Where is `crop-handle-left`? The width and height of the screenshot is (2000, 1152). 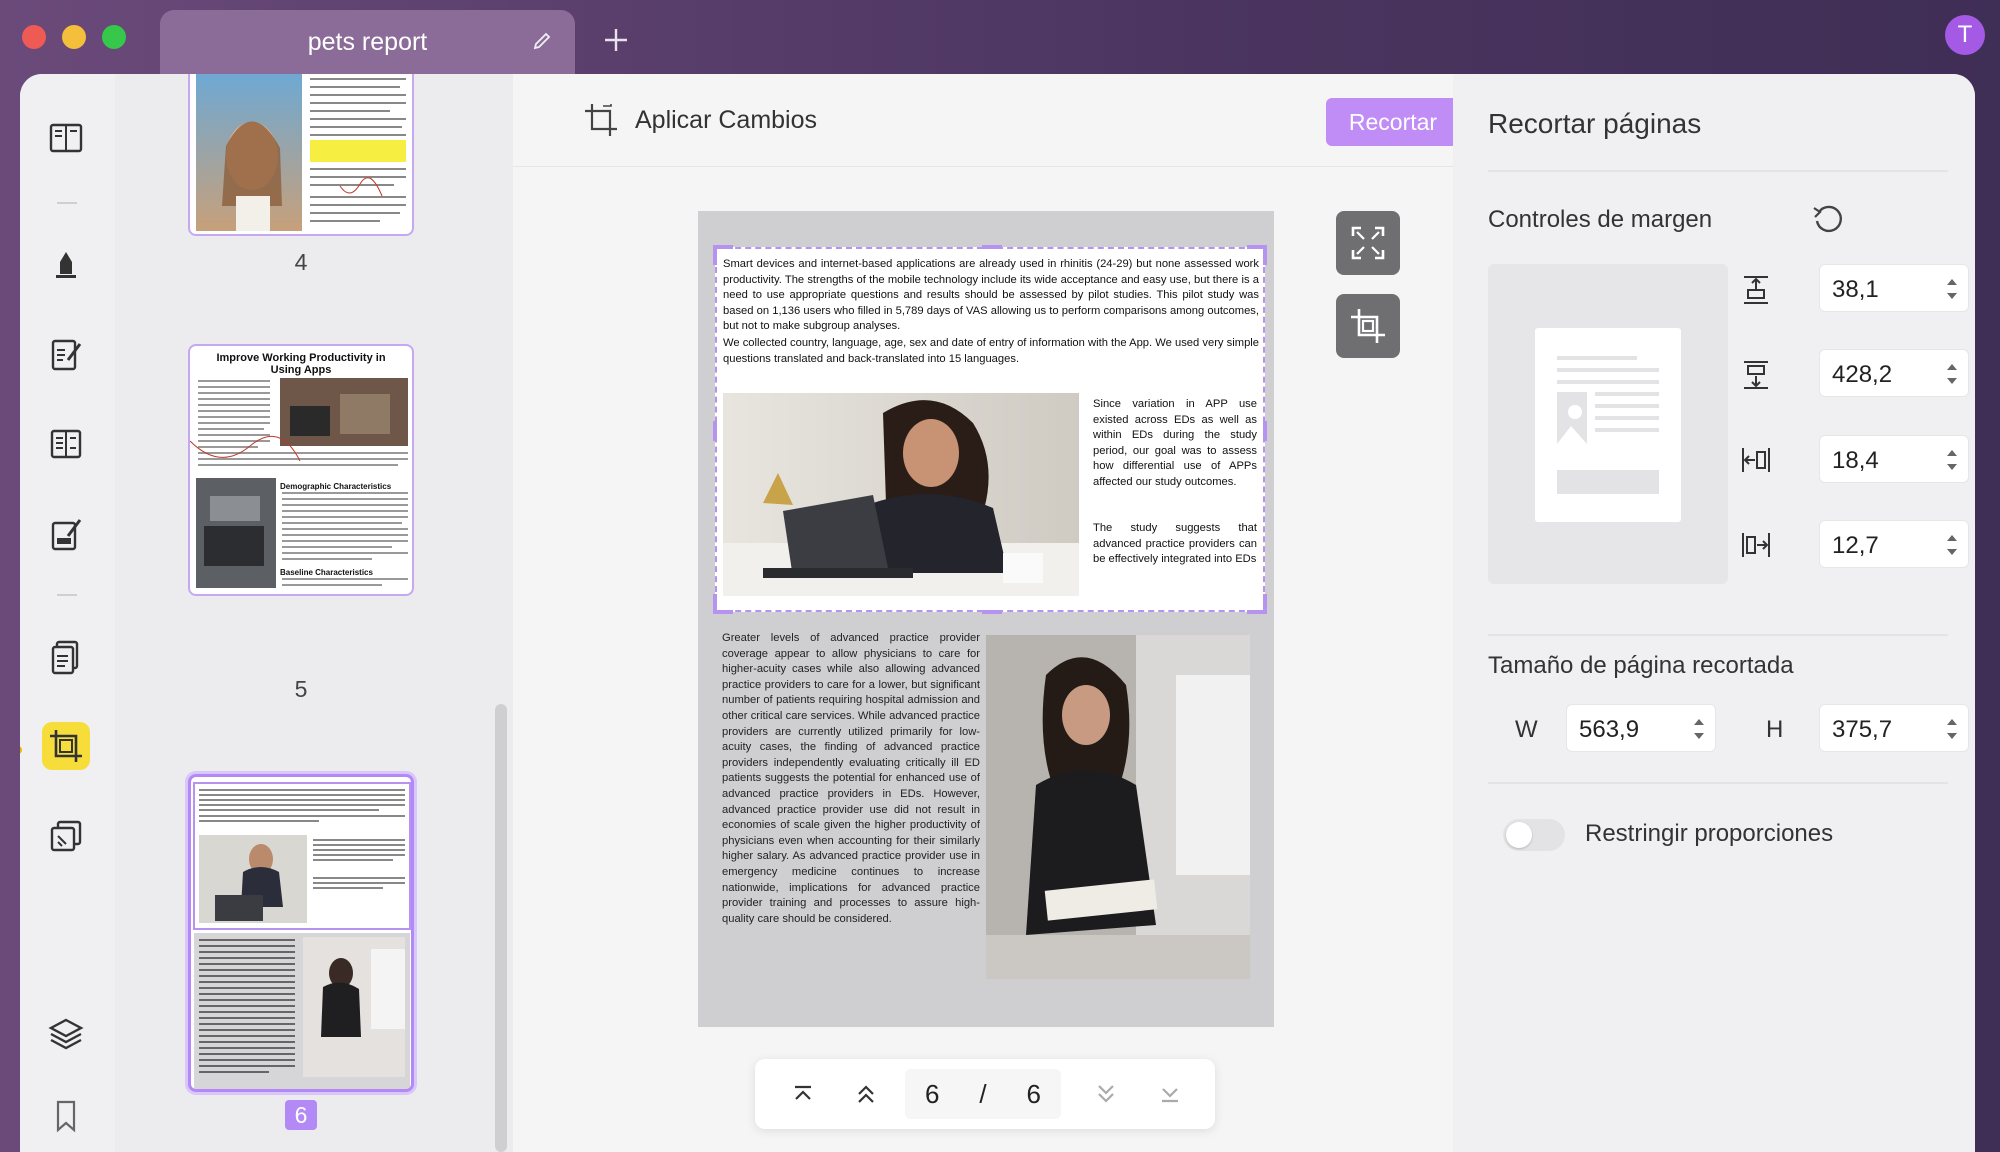 crop-handle-left is located at coordinates (715, 431).